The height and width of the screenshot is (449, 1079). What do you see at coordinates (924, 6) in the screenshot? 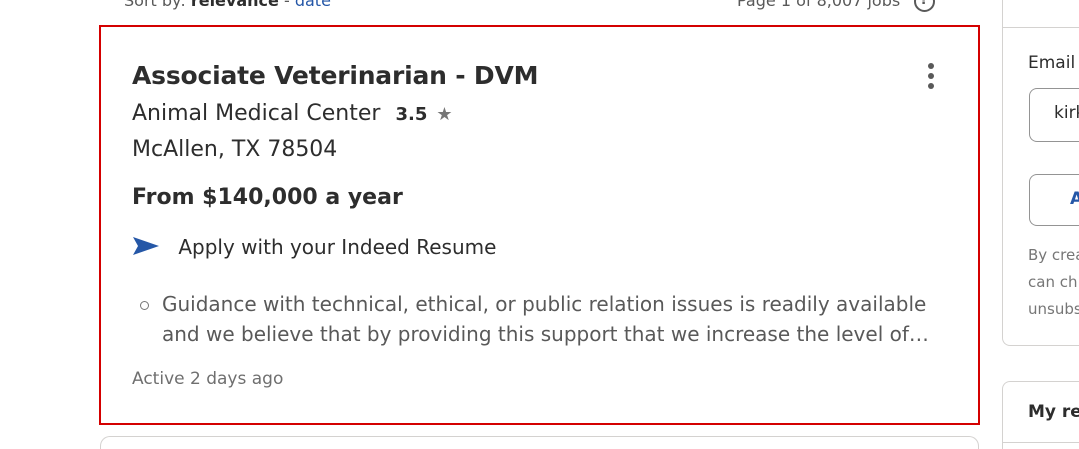
I see `help-circle-icon` at bounding box center [924, 6].